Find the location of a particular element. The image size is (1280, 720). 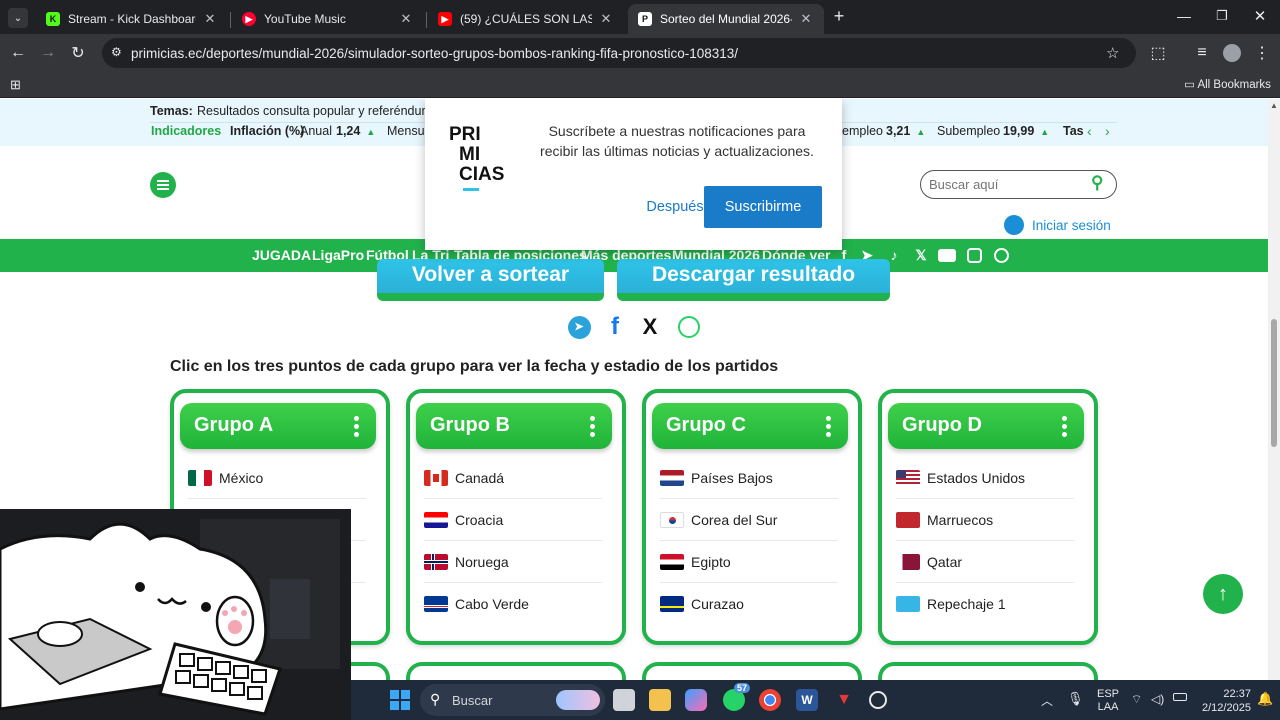

share-whatsapp-icon is located at coordinates (689, 327).